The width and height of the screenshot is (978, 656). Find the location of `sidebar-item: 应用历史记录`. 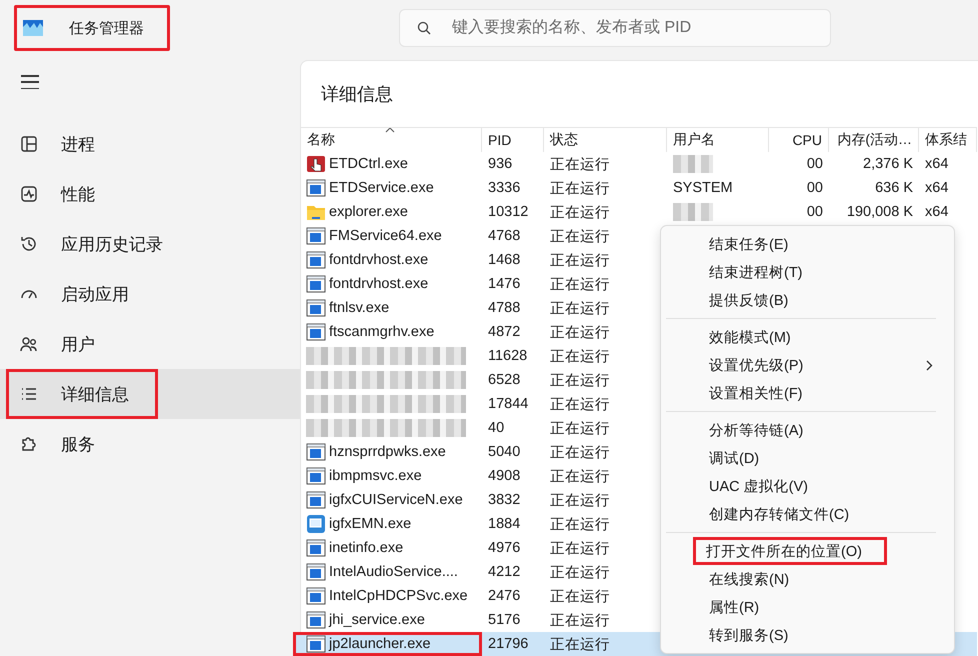

sidebar-item: 应用历史记录 is located at coordinates (150, 244).